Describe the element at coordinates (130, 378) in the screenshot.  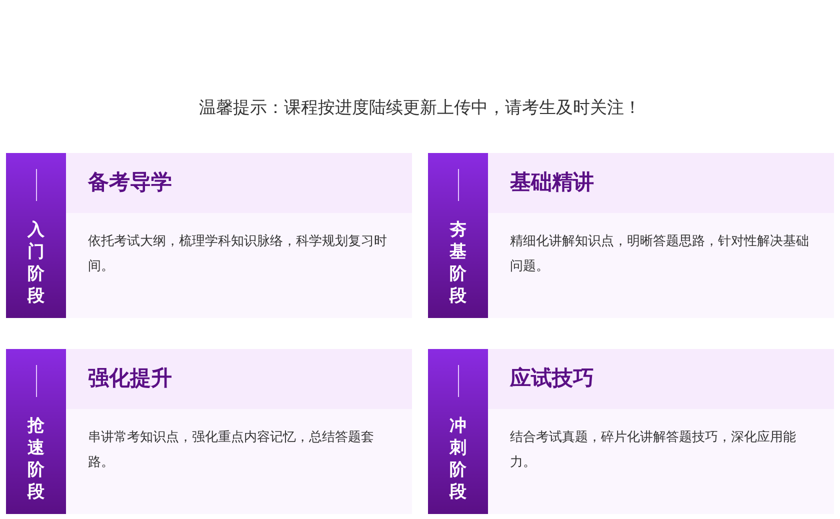
I see `card-title: 强化提升` at that location.